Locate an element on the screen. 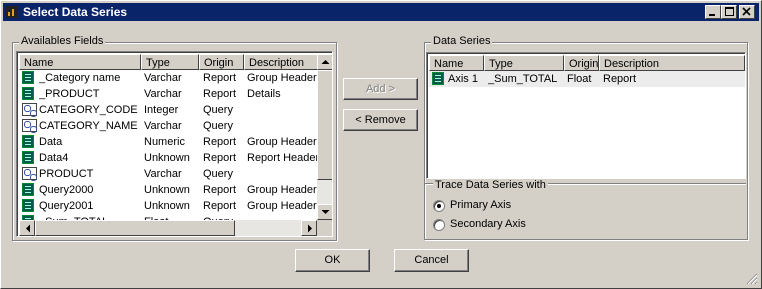 This screenshot has height=289, width=762. series-origin-cell: Float is located at coordinates (579, 79).